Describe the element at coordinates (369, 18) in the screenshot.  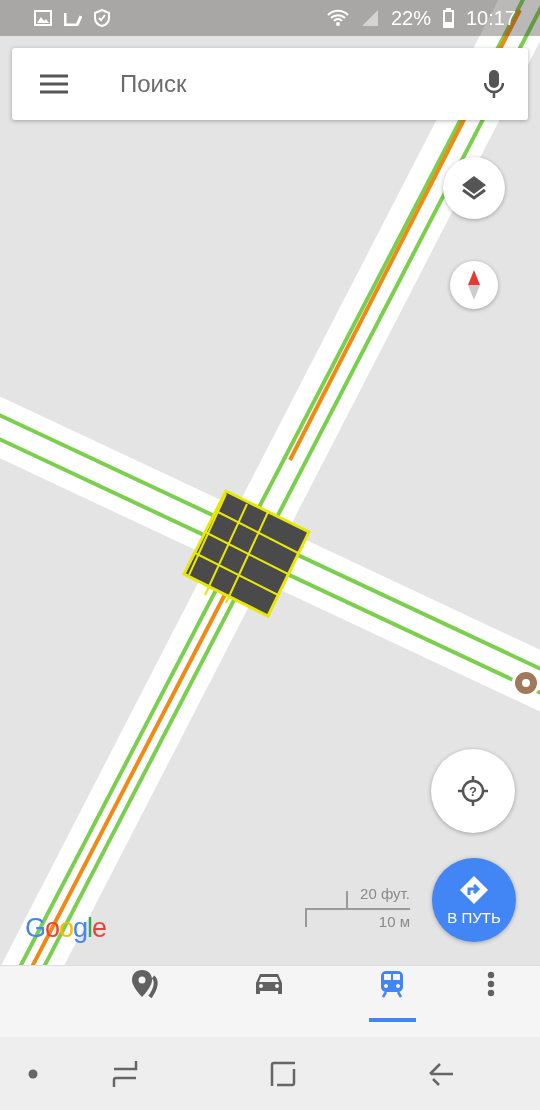
I see `signal-icon` at that location.